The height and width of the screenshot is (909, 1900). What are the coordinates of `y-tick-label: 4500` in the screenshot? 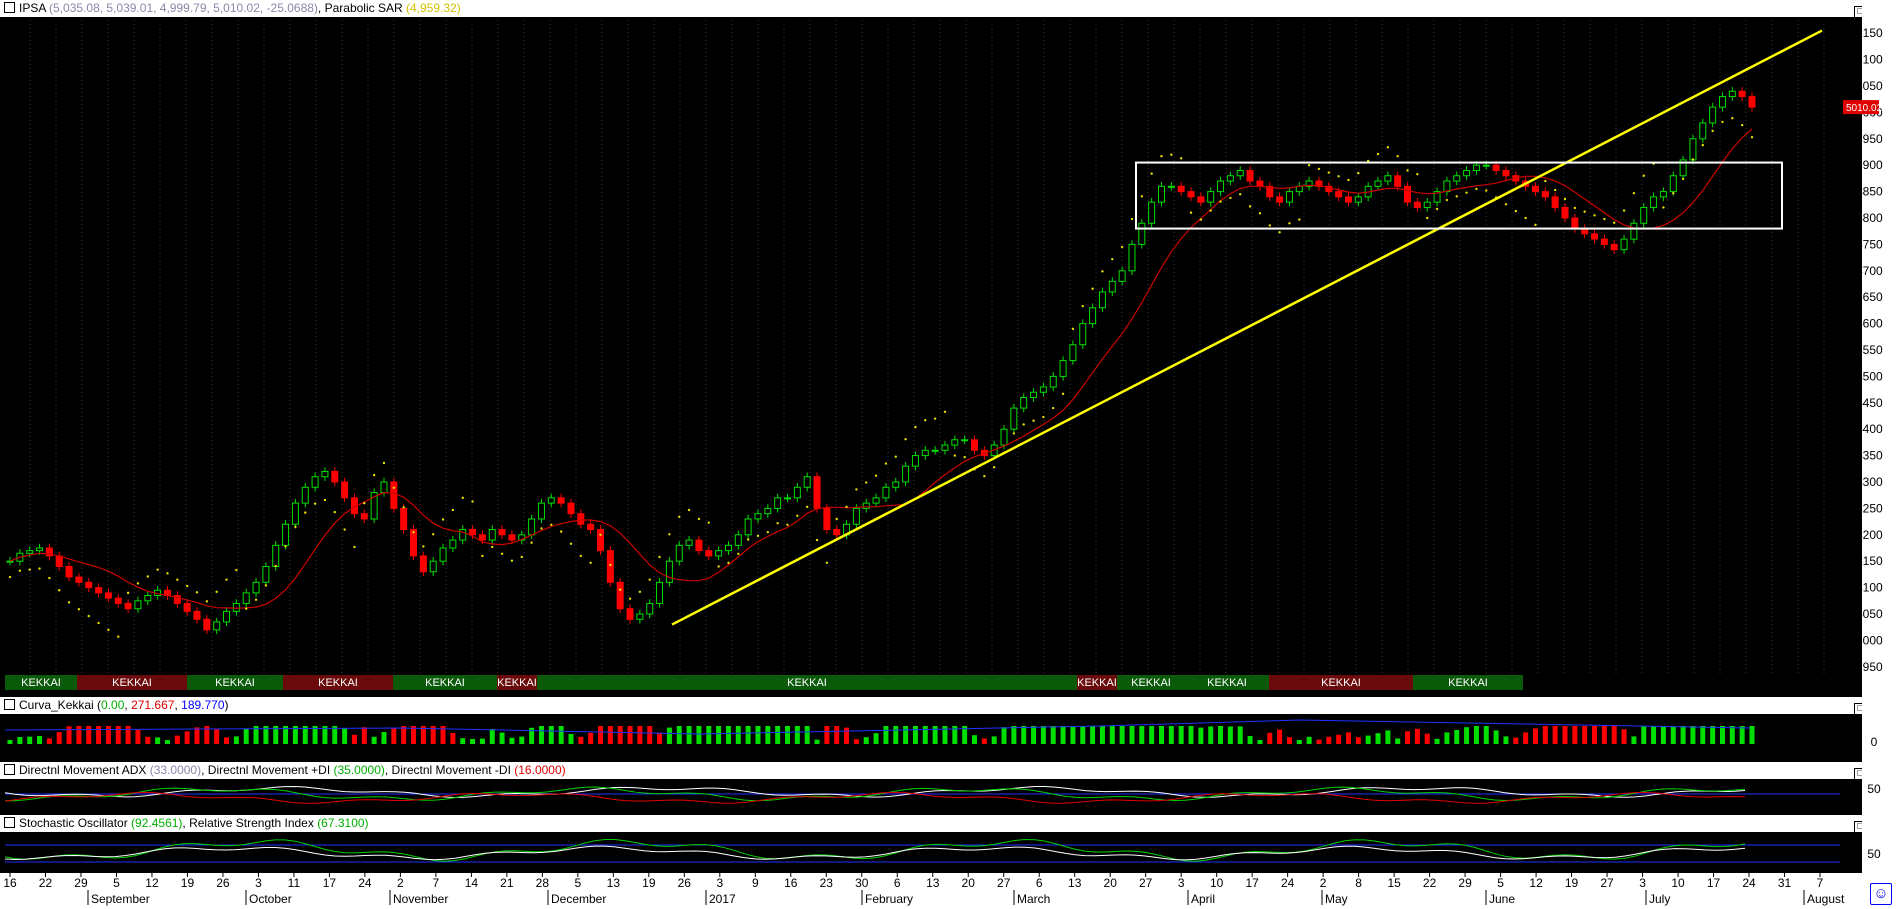 It's located at (1869, 376).